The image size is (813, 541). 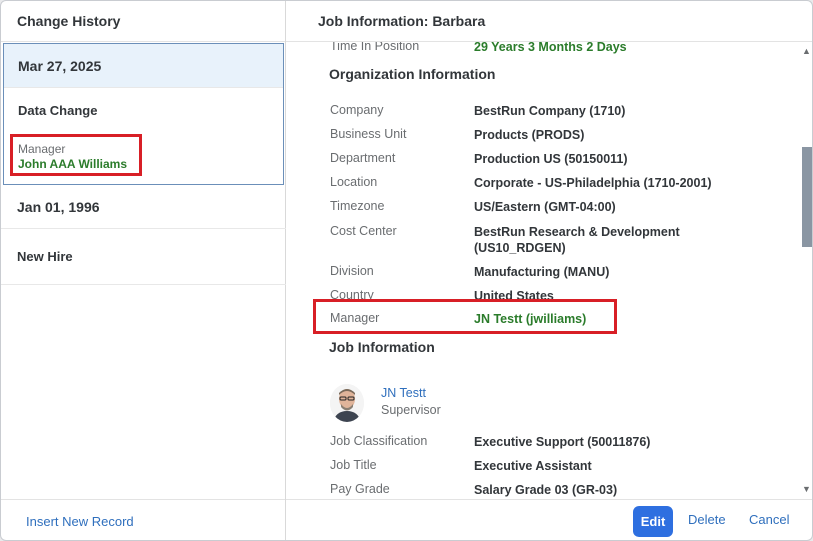 I want to click on change-field-label: Manager, so click(x=42, y=149).